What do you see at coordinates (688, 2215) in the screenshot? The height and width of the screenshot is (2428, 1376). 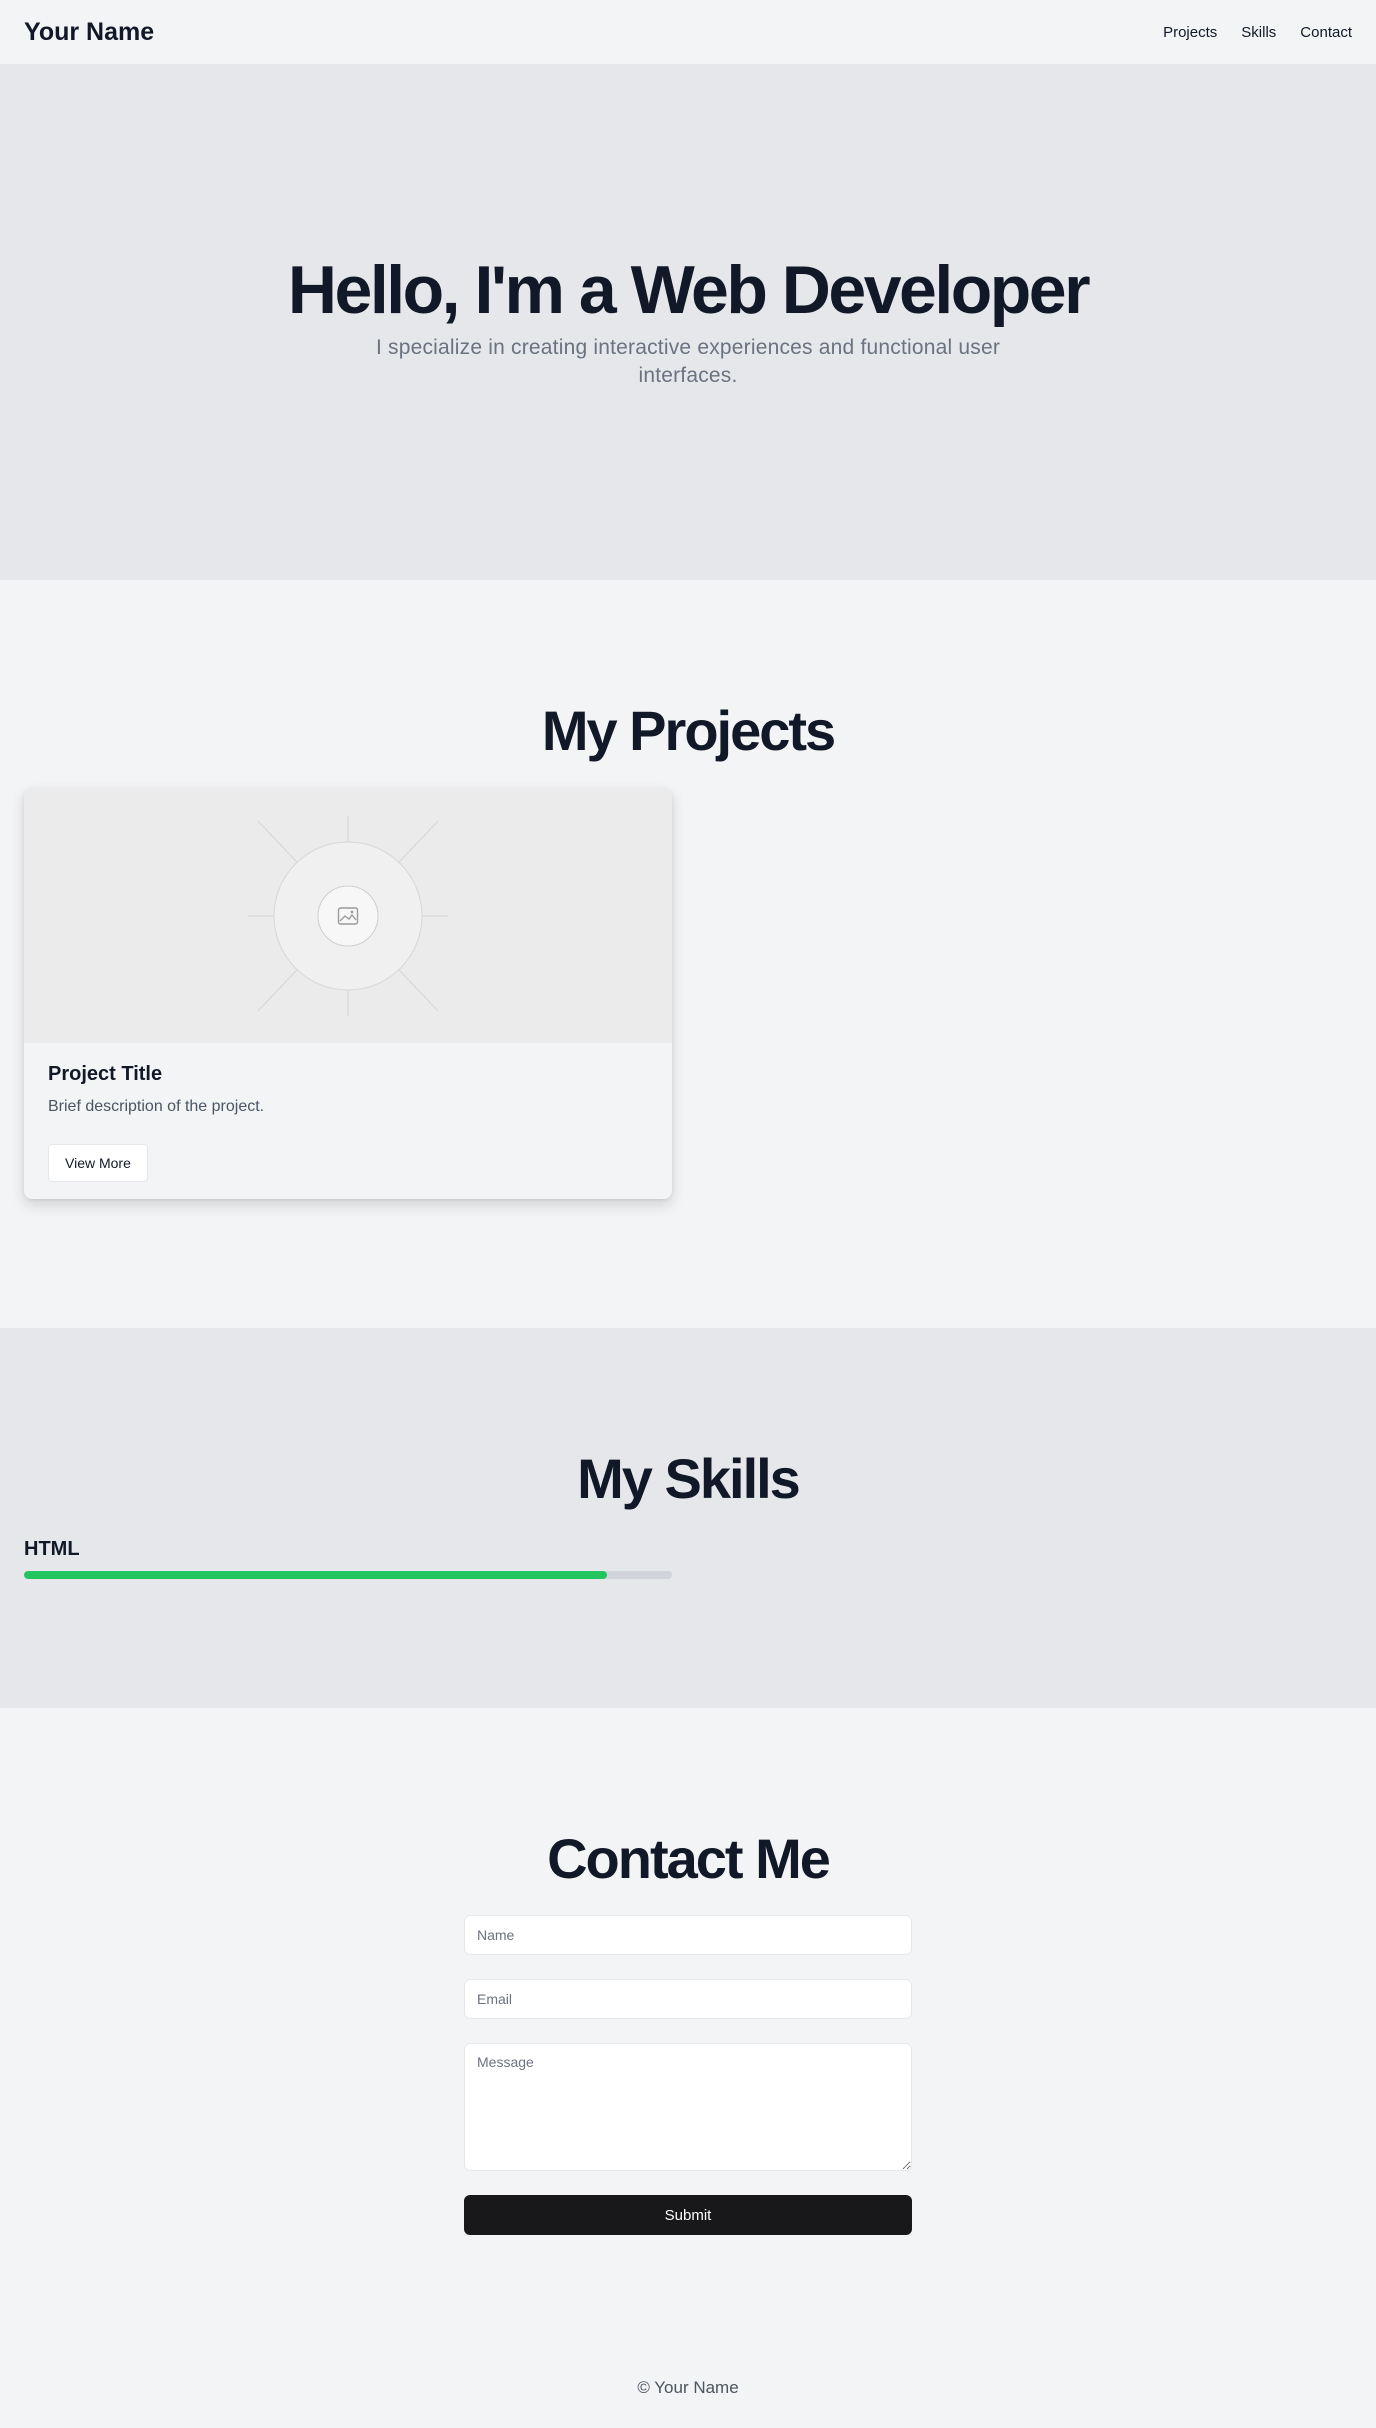 I see `submit-button: Submit` at bounding box center [688, 2215].